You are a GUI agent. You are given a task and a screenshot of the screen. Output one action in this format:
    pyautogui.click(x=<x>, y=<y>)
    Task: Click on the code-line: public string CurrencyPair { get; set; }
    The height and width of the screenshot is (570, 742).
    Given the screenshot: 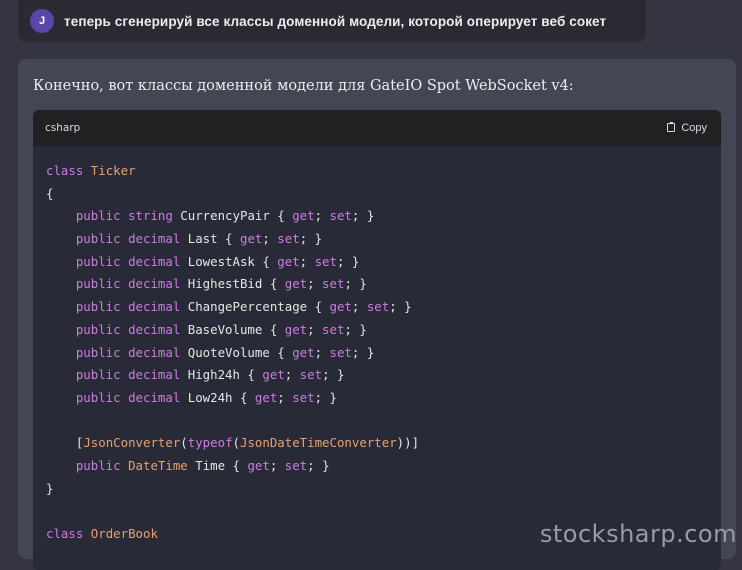 What is the action you would take?
    pyautogui.click(x=383, y=216)
    